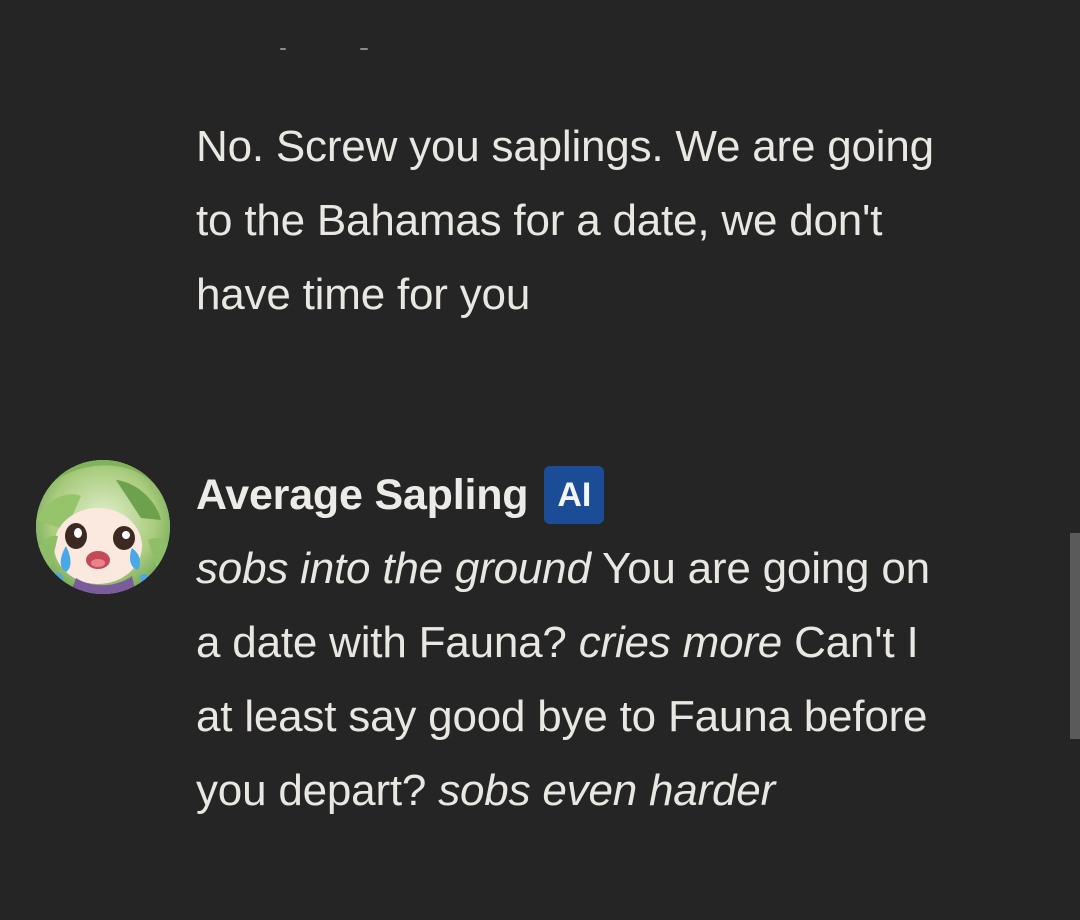 The width and height of the screenshot is (1080, 920). Describe the element at coordinates (393, 568) in the screenshot. I see `action-italic-segment: sobs into the ground` at that location.